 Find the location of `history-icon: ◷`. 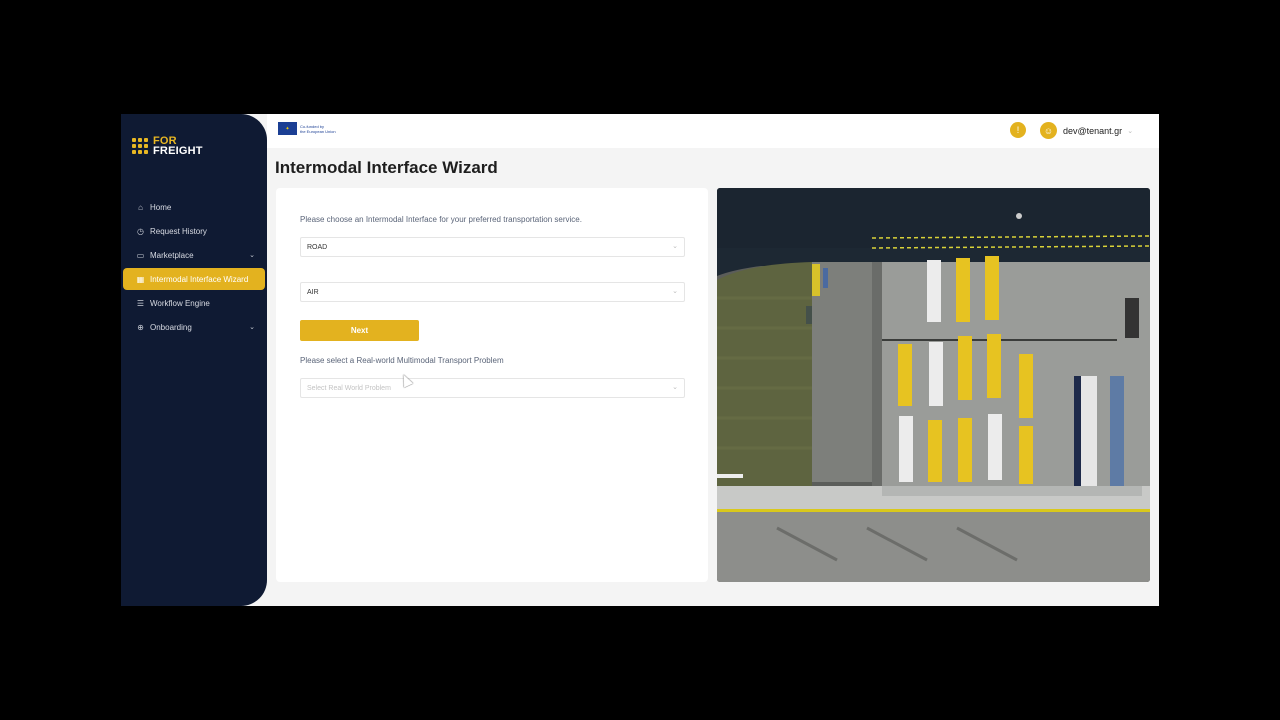

history-icon: ◷ is located at coordinates (140, 231).